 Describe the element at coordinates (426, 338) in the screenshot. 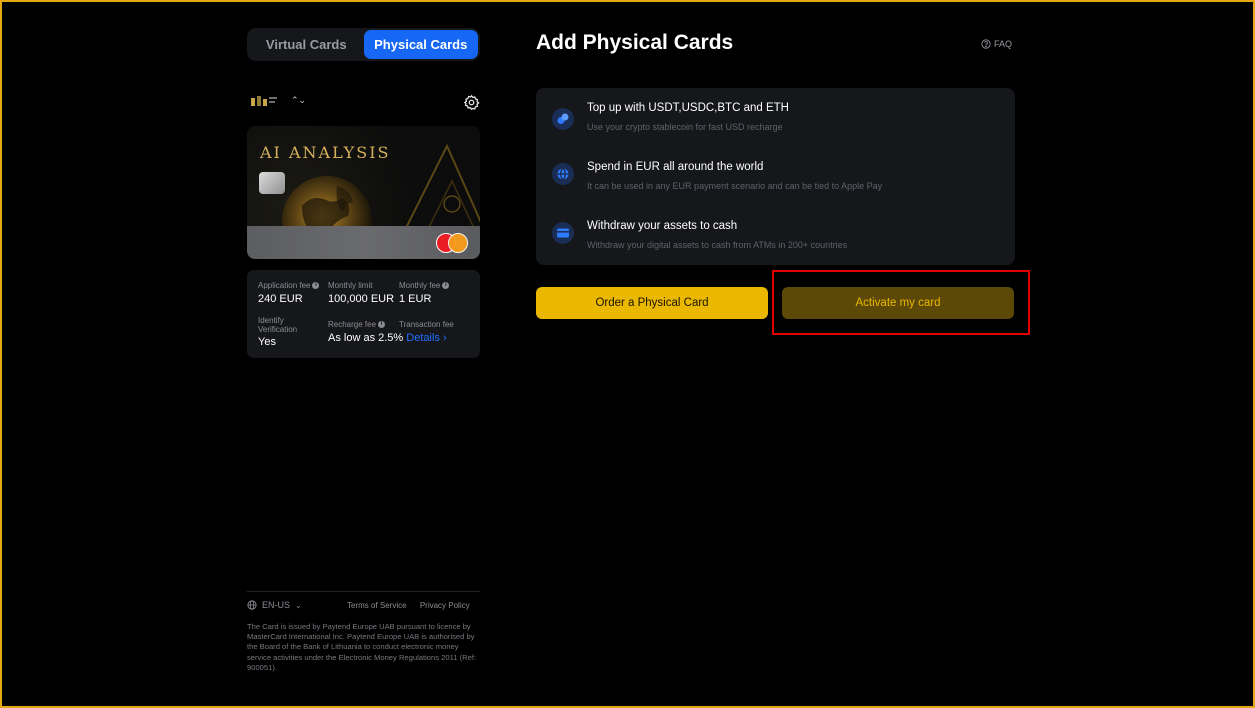

I see `details-link: Details ›` at that location.